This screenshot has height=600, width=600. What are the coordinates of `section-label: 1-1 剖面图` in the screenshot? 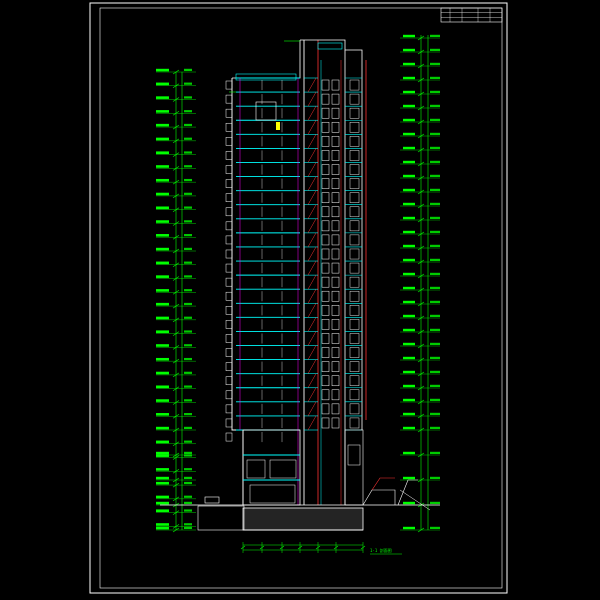 It's located at (381, 550).